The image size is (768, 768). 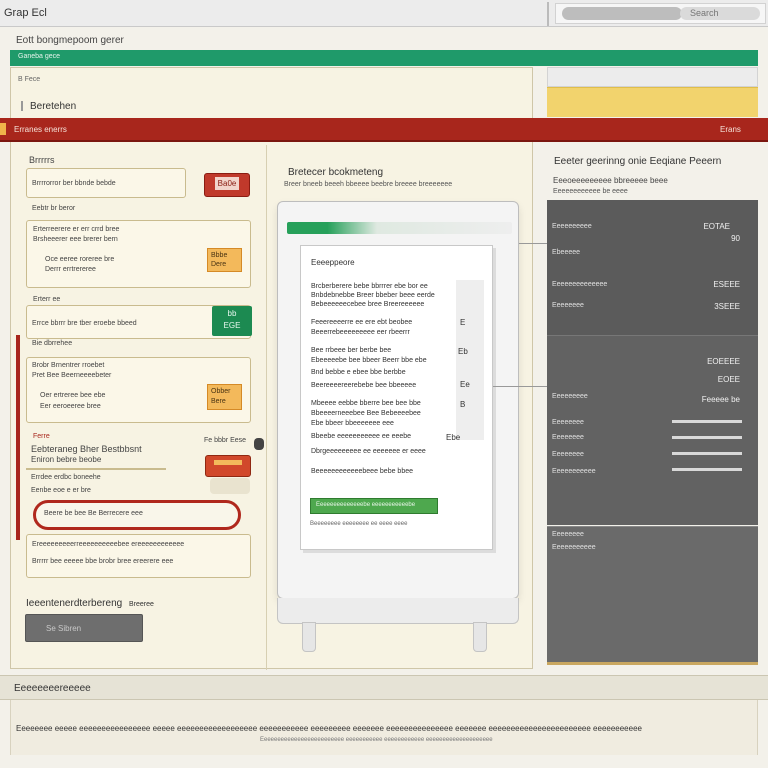 I want to click on bottom-form-label-suffix: Breeree, so click(x=141, y=604).